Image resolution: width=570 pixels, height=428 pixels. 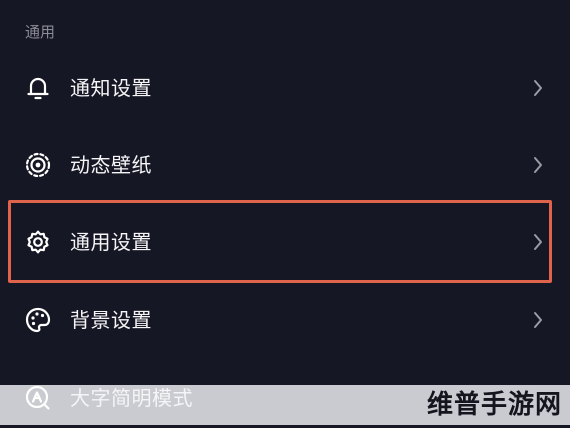 I want to click on large-text-icon, so click(x=38, y=398).